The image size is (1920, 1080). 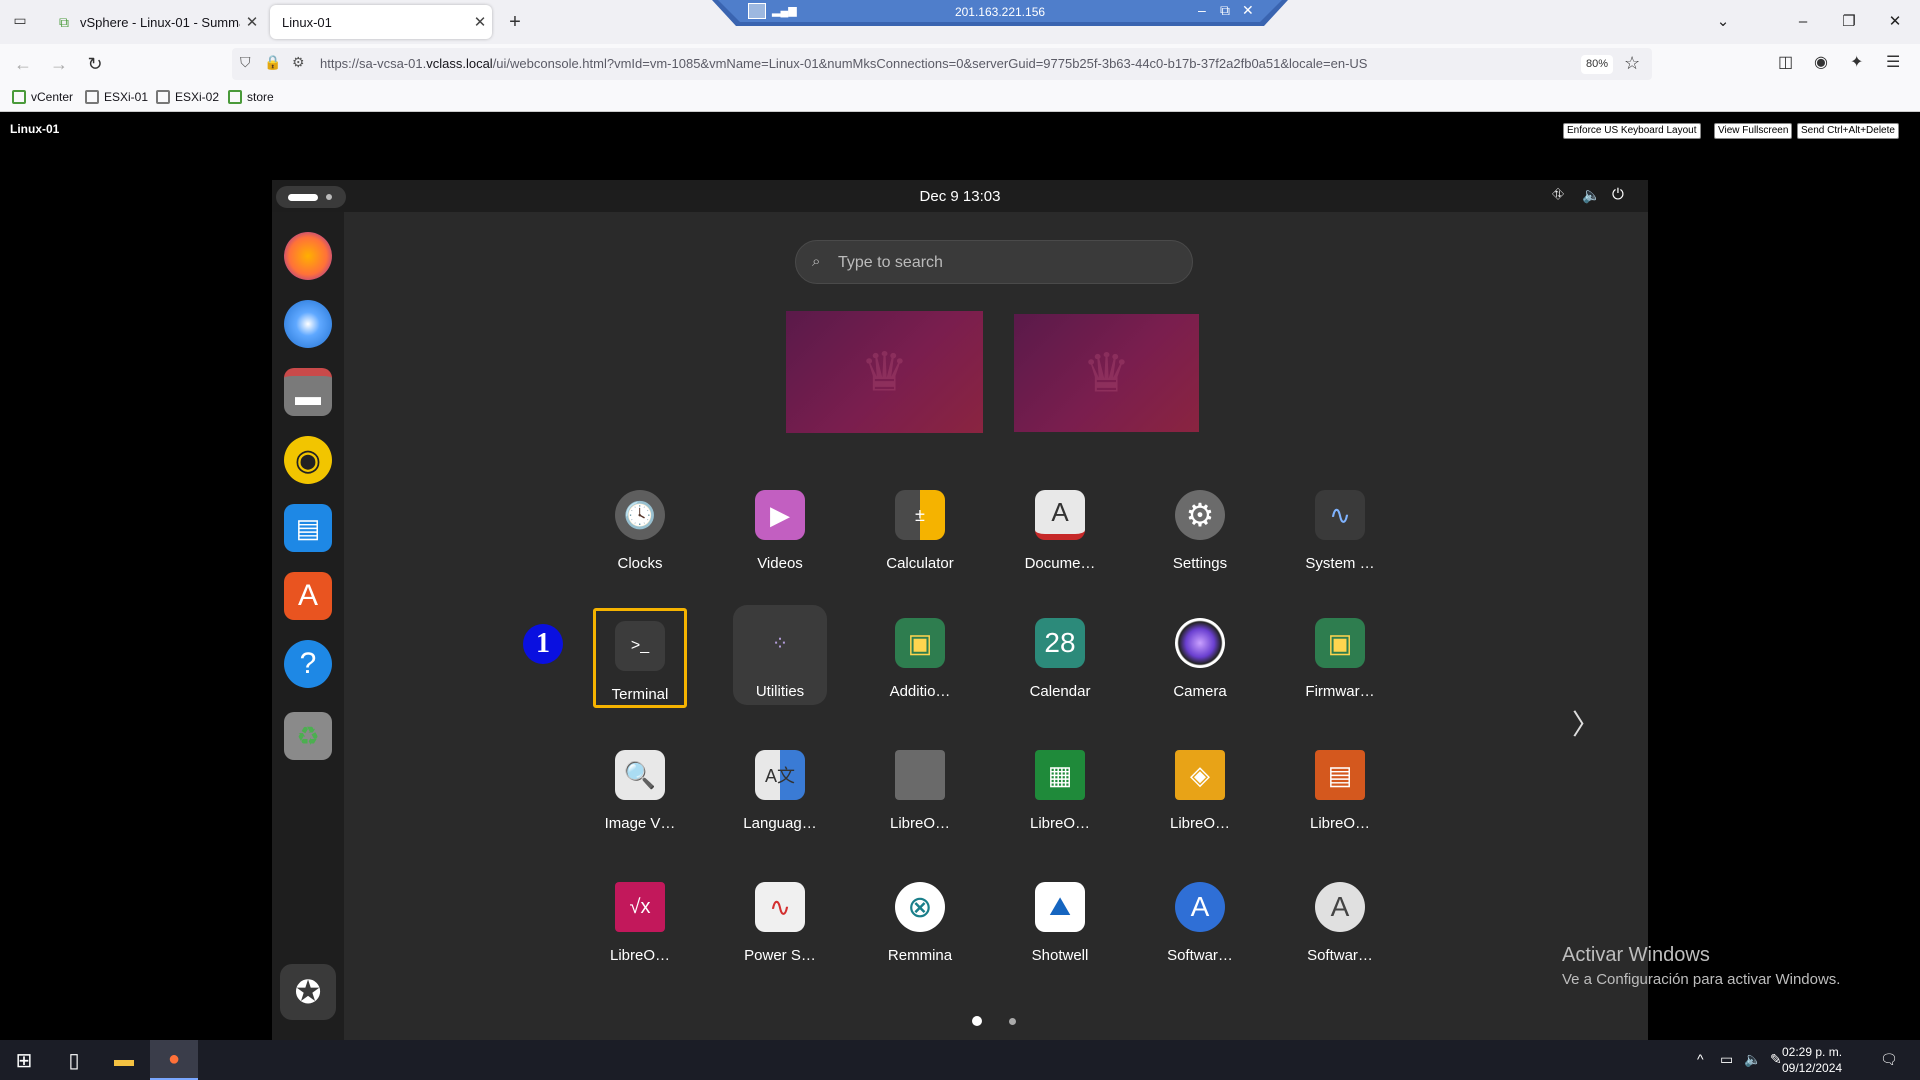 I want to click on app-label: Shotwell, so click(x=1060, y=955).